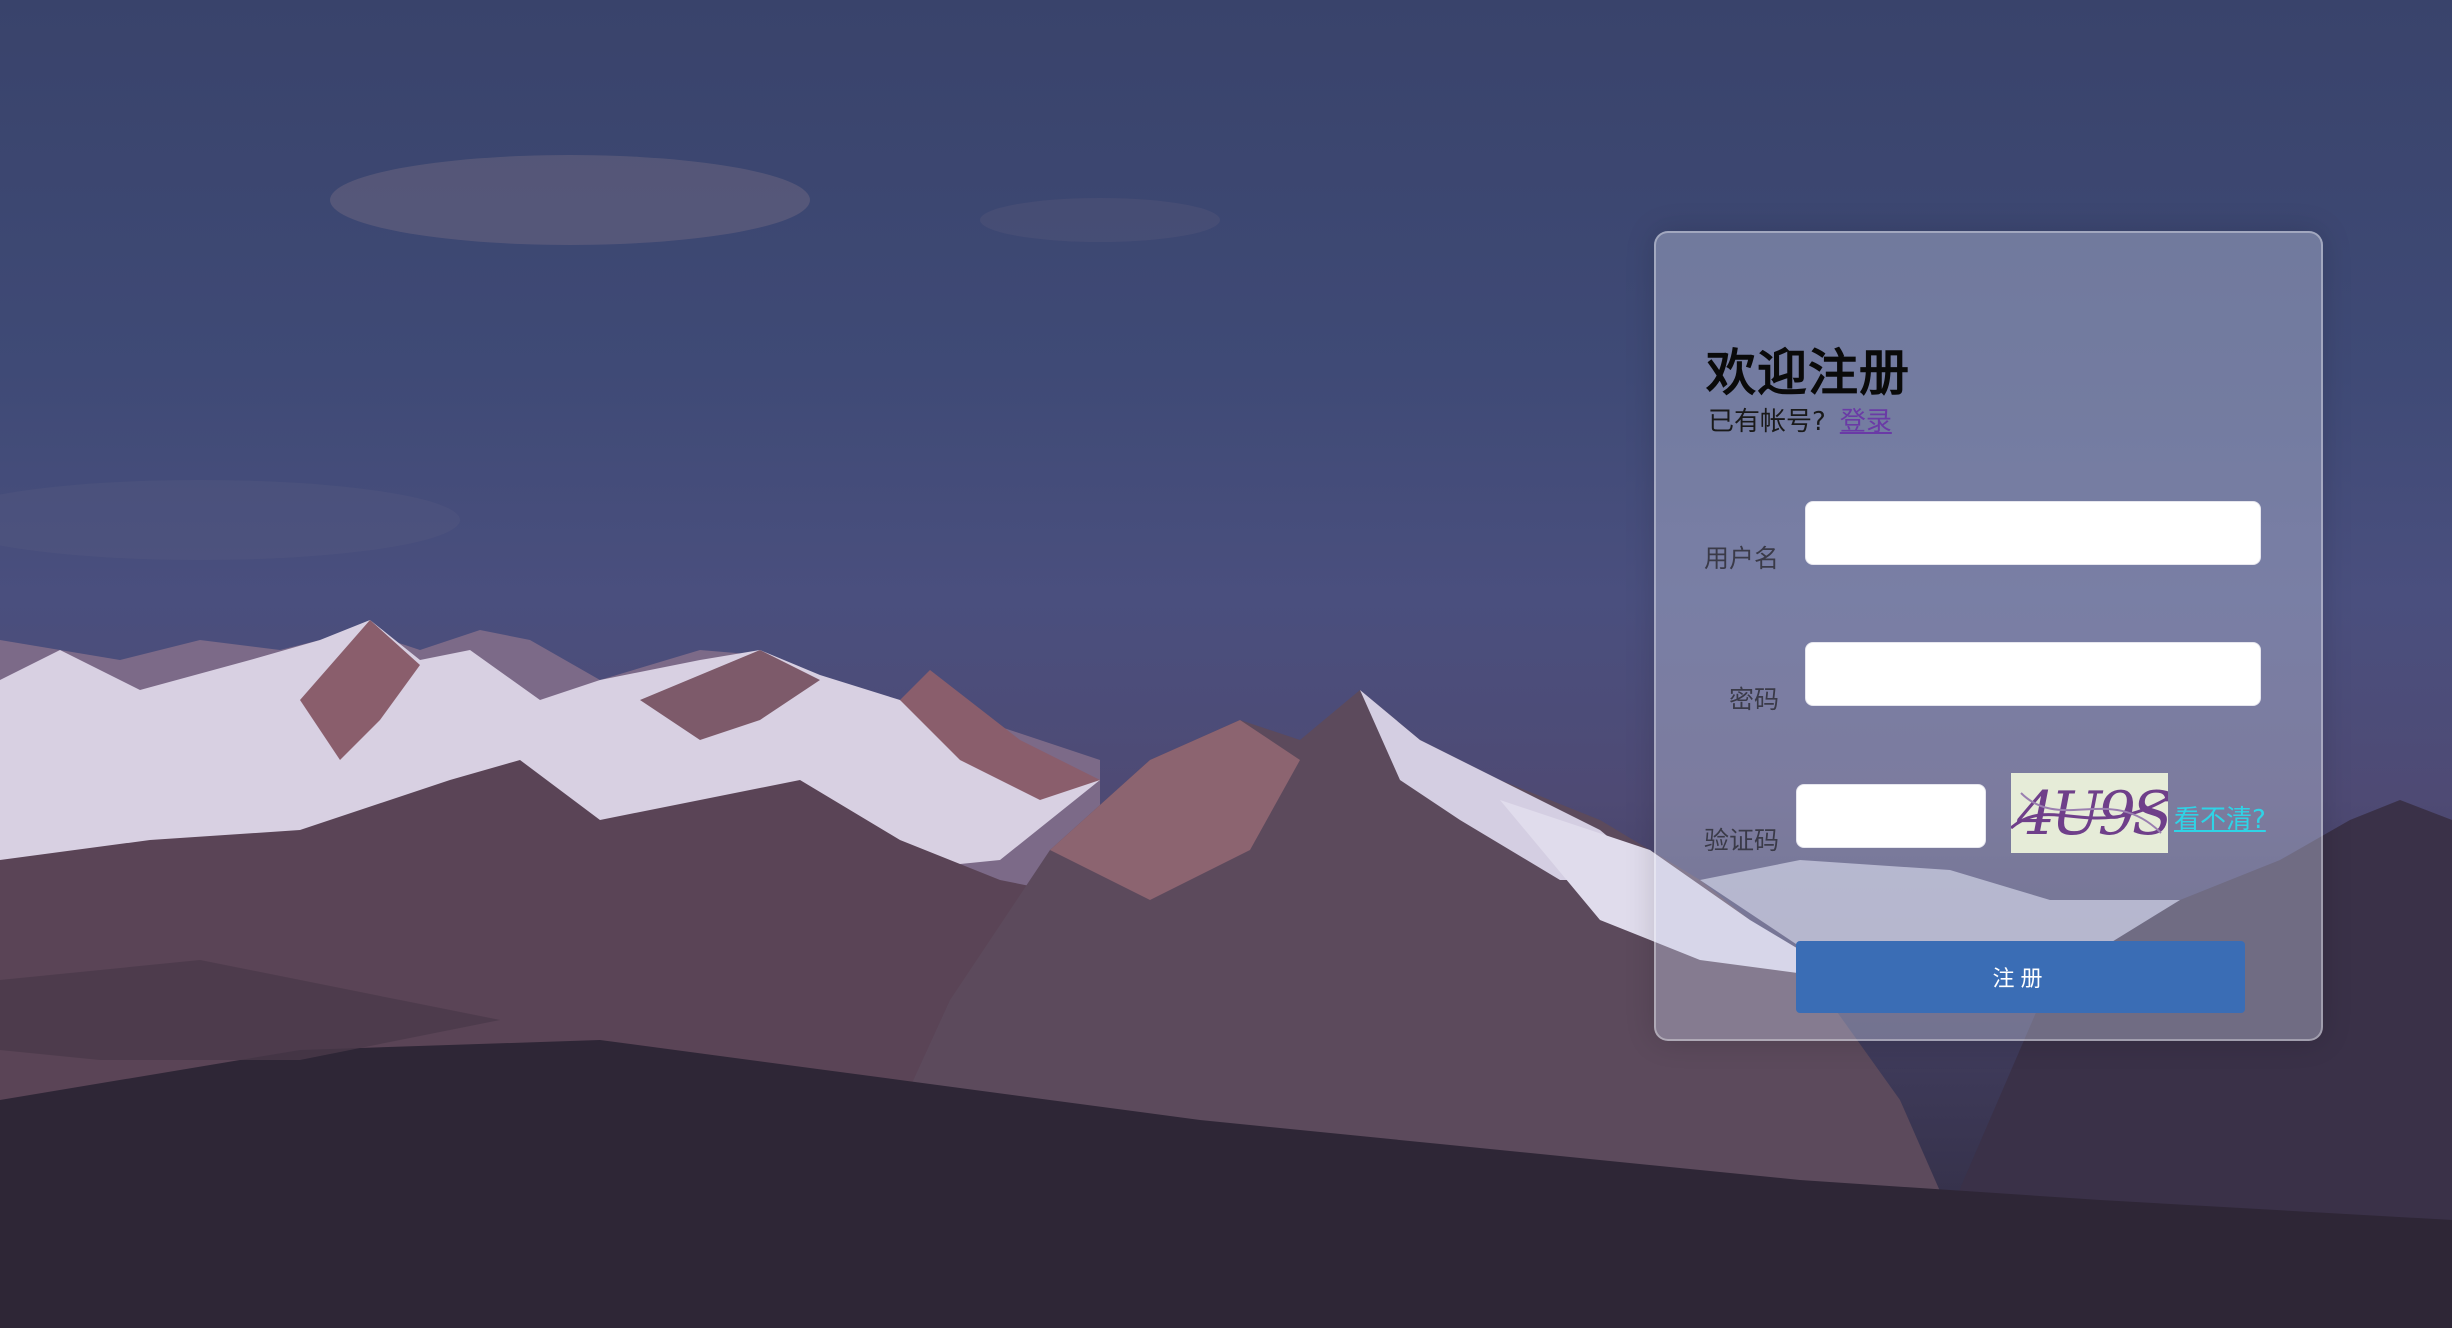 The height and width of the screenshot is (1328, 2452). I want to click on register-button: 注册, so click(2020, 977).